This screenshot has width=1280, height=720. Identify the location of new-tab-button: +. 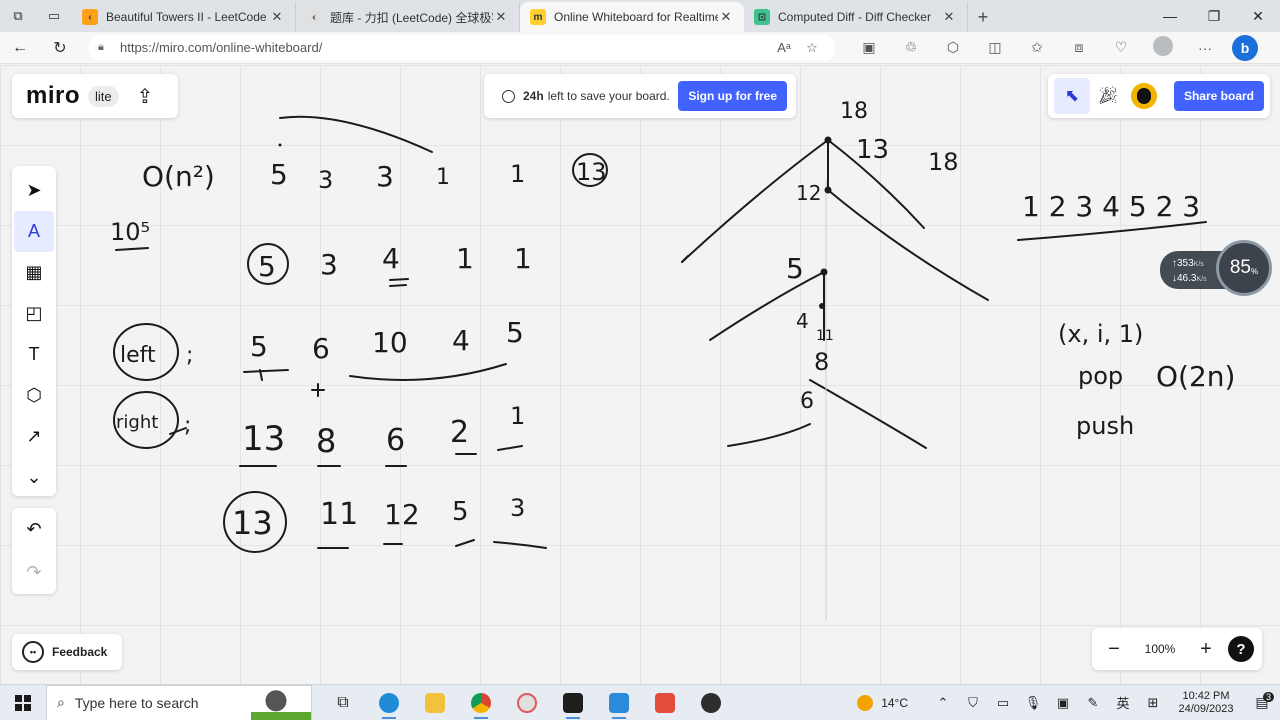
(983, 17).